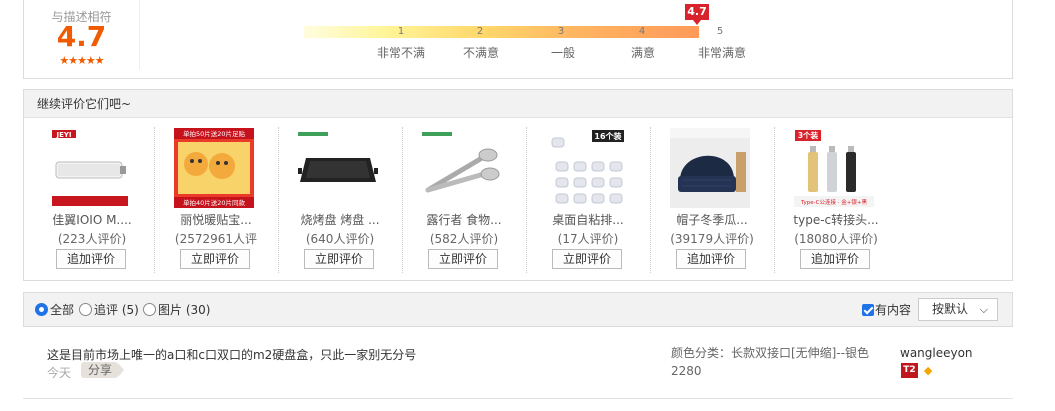 The height and width of the screenshot is (411, 1055). I want to click on share-button: 分享, so click(103, 370).